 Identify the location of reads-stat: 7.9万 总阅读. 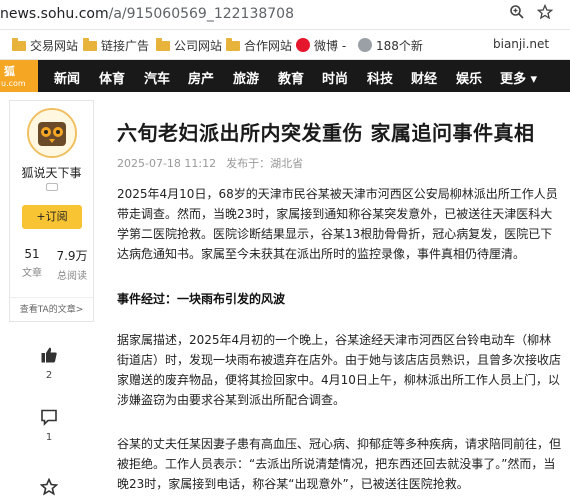
(72, 265).